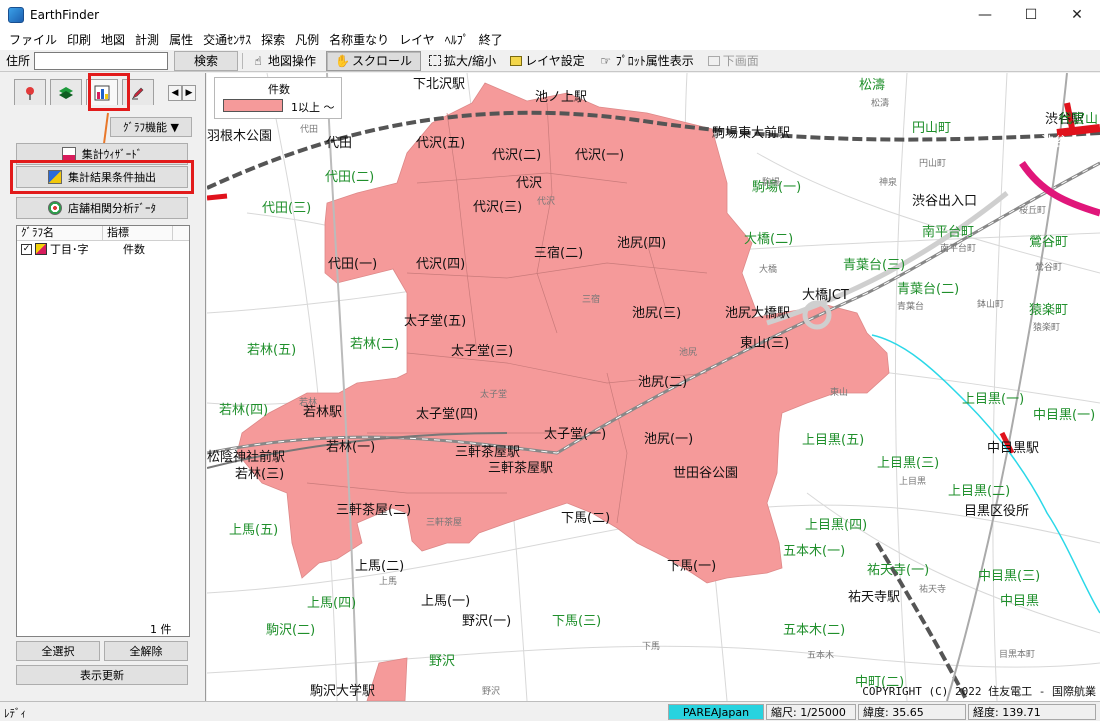 The height and width of the screenshot is (721, 1100). What do you see at coordinates (101, 60) in the screenshot?
I see `address-input` at bounding box center [101, 60].